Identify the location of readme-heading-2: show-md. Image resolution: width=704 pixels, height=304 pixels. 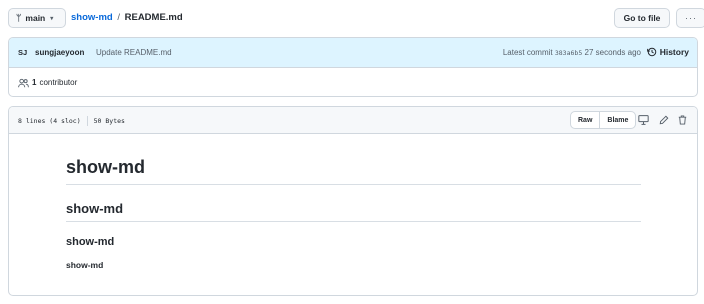
(353, 211).